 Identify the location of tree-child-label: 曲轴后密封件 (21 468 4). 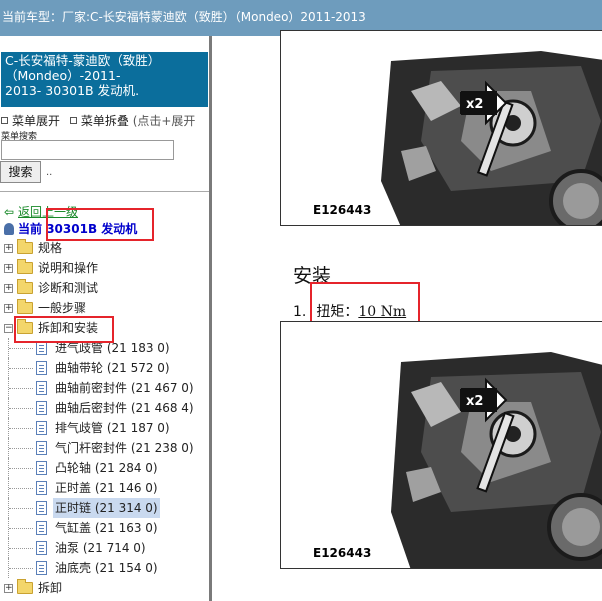
(124, 408).